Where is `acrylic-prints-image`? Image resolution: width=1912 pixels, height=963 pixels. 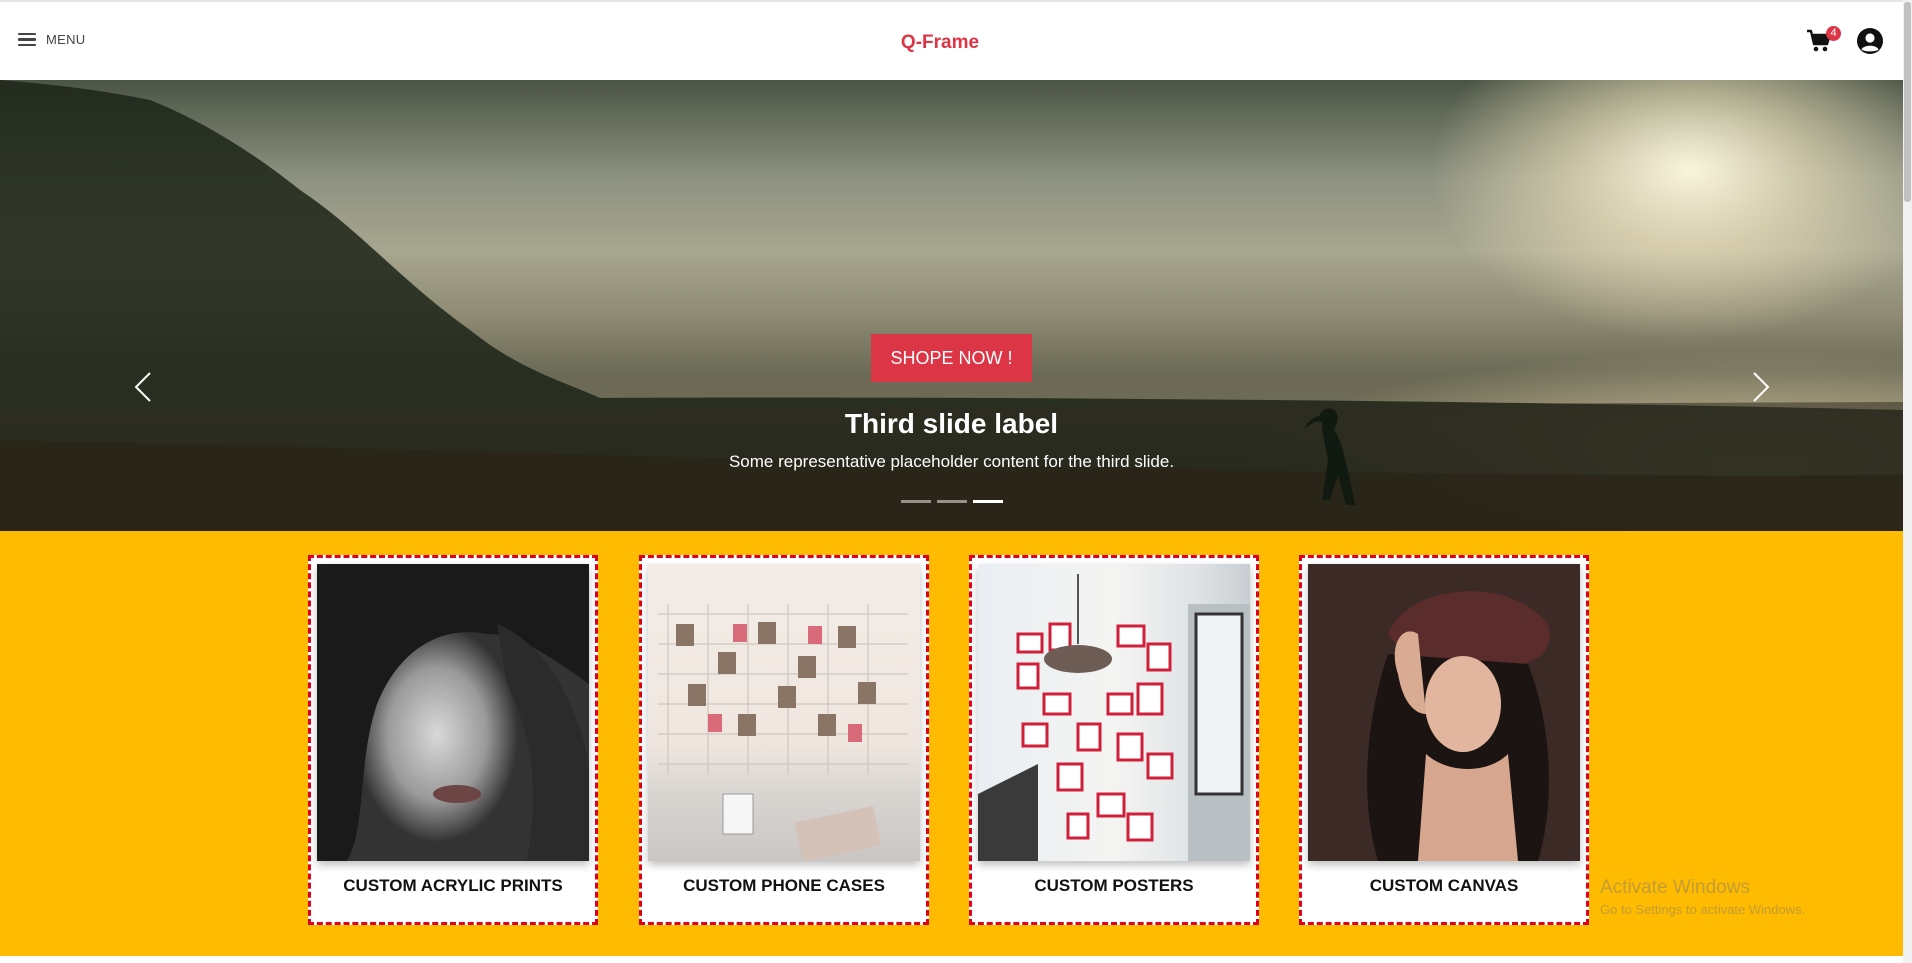
acrylic-prints-image is located at coordinates (453, 712).